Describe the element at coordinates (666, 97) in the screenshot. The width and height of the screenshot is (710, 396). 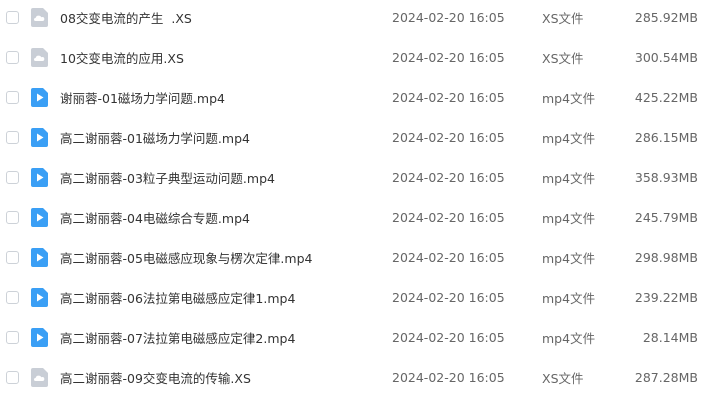
I see `file-size: 425.22MB` at that location.